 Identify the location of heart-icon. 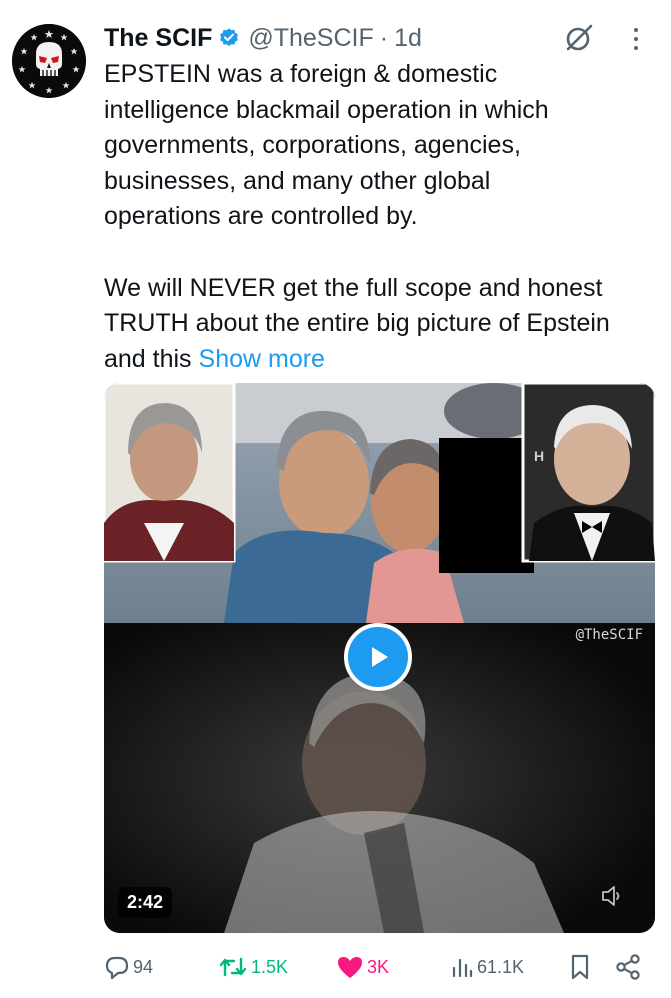
(350, 967).